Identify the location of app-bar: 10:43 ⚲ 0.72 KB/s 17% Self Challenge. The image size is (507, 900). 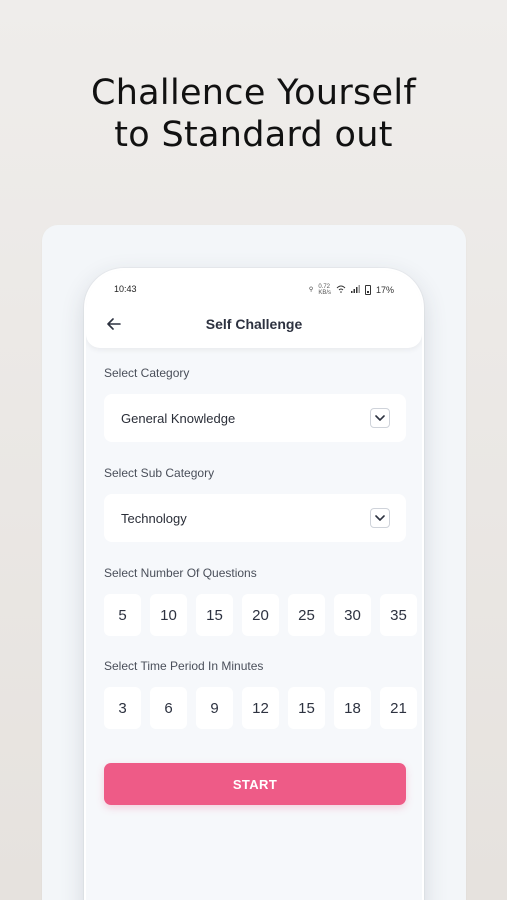
(254, 309).